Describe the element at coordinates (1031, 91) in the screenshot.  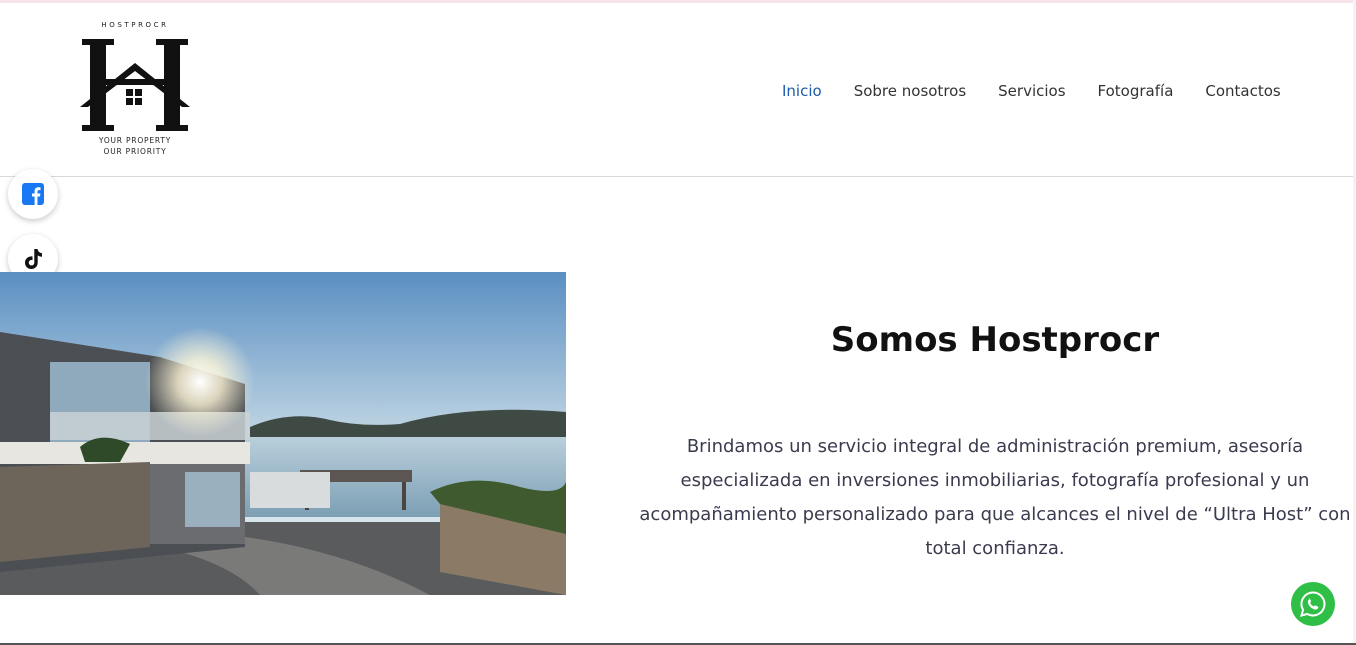
I see `nav-item-servicios: Servicios` at that location.